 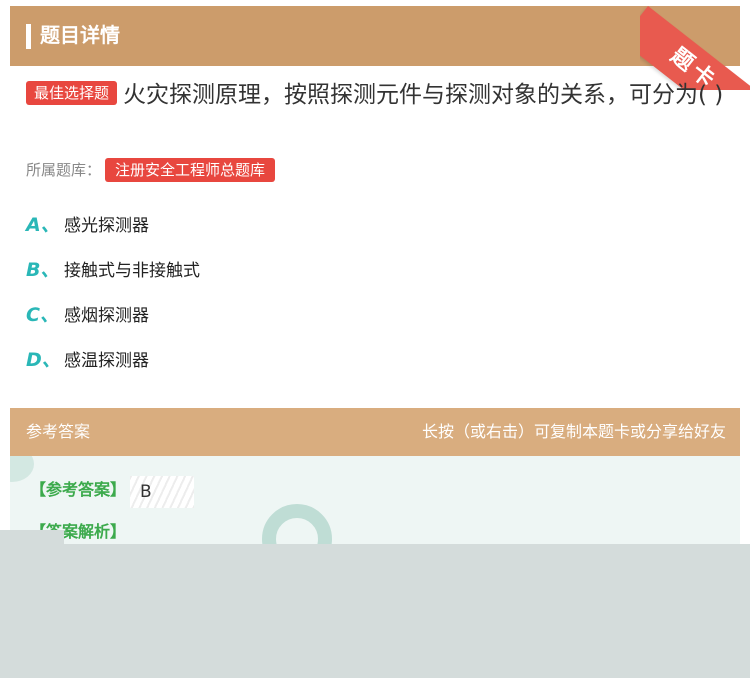 What do you see at coordinates (80, 35) in the screenshot?
I see `page-title: 题目详情` at bounding box center [80, 35].